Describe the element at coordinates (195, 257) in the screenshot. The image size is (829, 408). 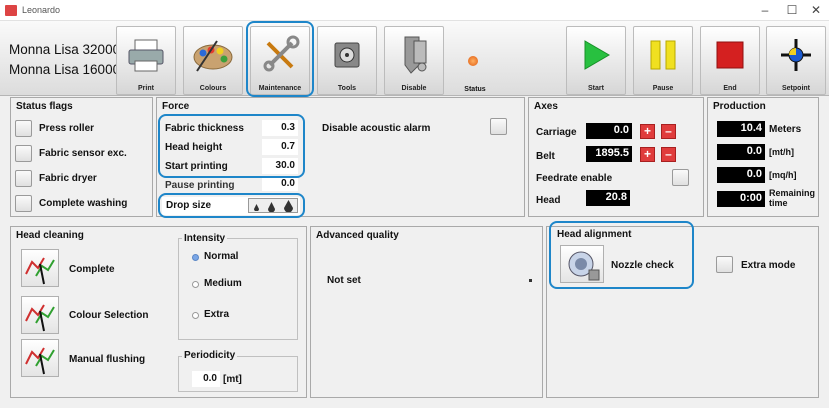
I see `intensity-normal-radio` at that location.